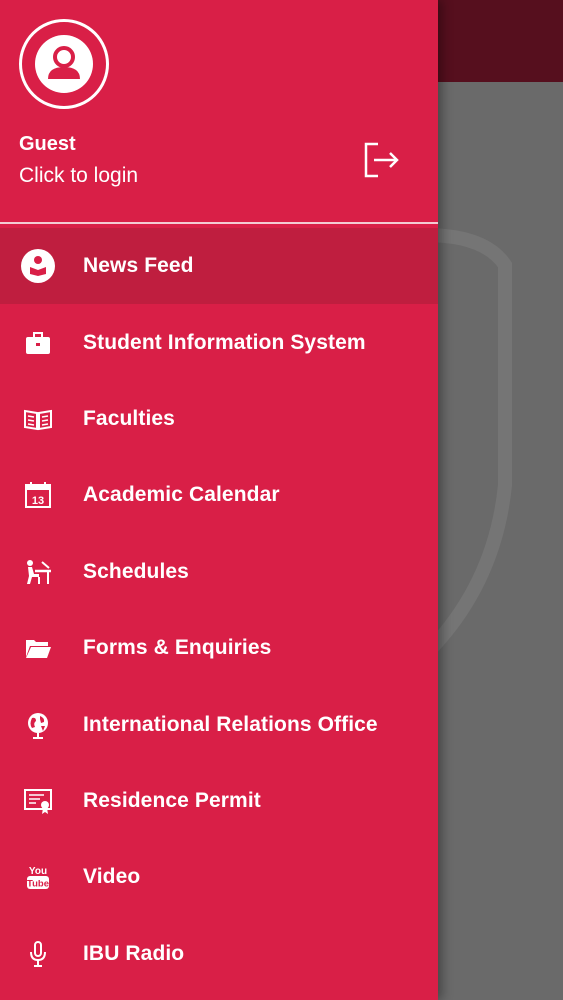 This screenshot has width=563, height=1000. I want to click on menu-item-label: News Feed, so click(138, 266).